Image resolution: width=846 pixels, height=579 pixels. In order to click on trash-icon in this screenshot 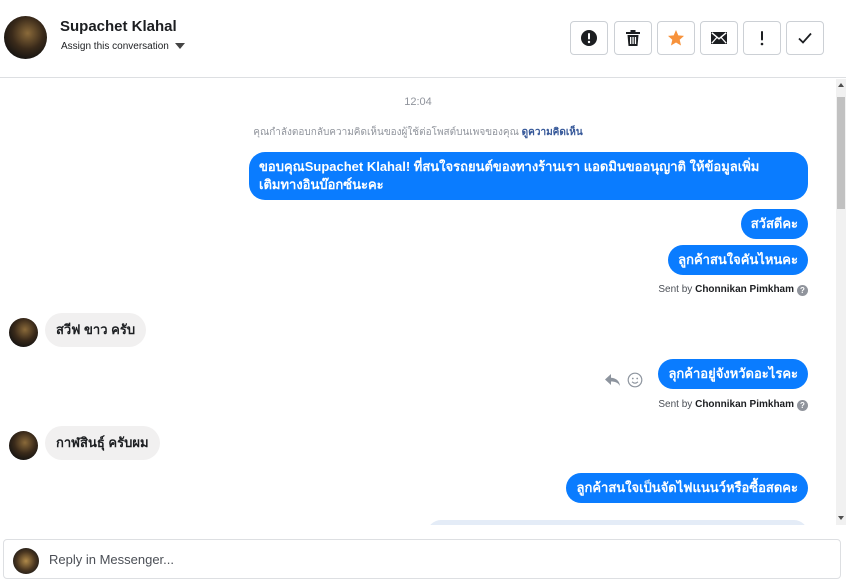, I will do `click(633, 38)`.